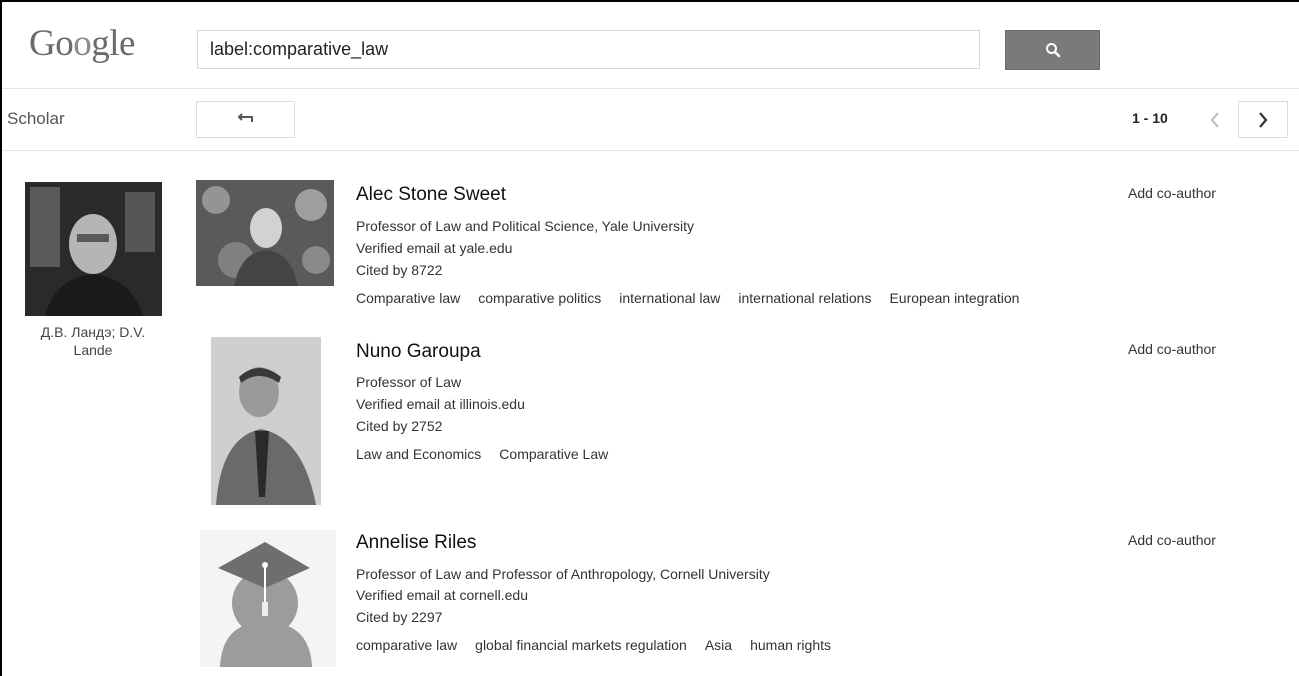 This screenshot has width=1299, height=676. What do you see at coordinates (36, 119) in the screenshot?
I see `scholar-label: Scholar` at bounding box center [36, 119].